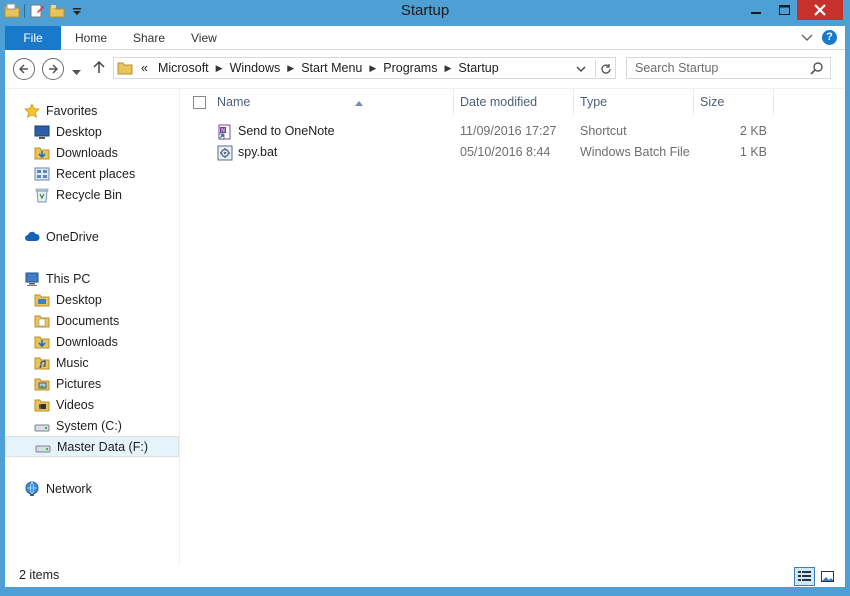 The image size is (850, 596). Describe the element at coordinates (149, 38) in the screenshot. I see `tab-share: Share` at that location.